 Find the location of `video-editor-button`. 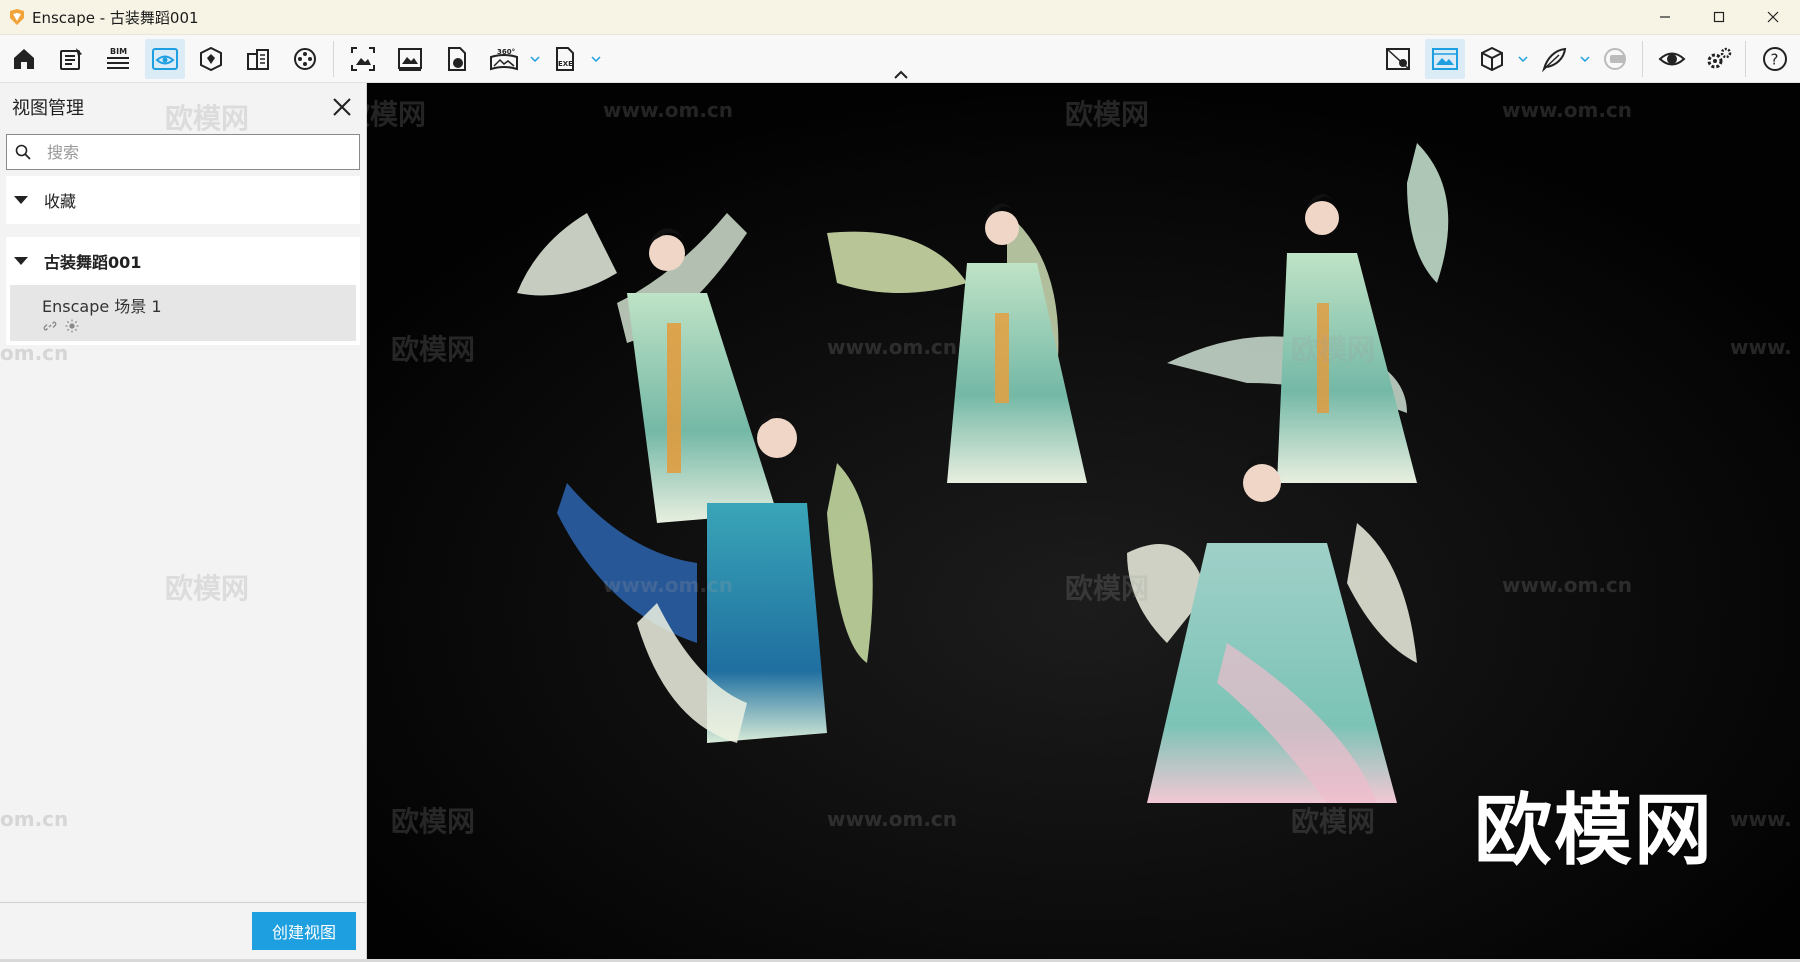

video-editor-button is located at coordinates (305, 59).